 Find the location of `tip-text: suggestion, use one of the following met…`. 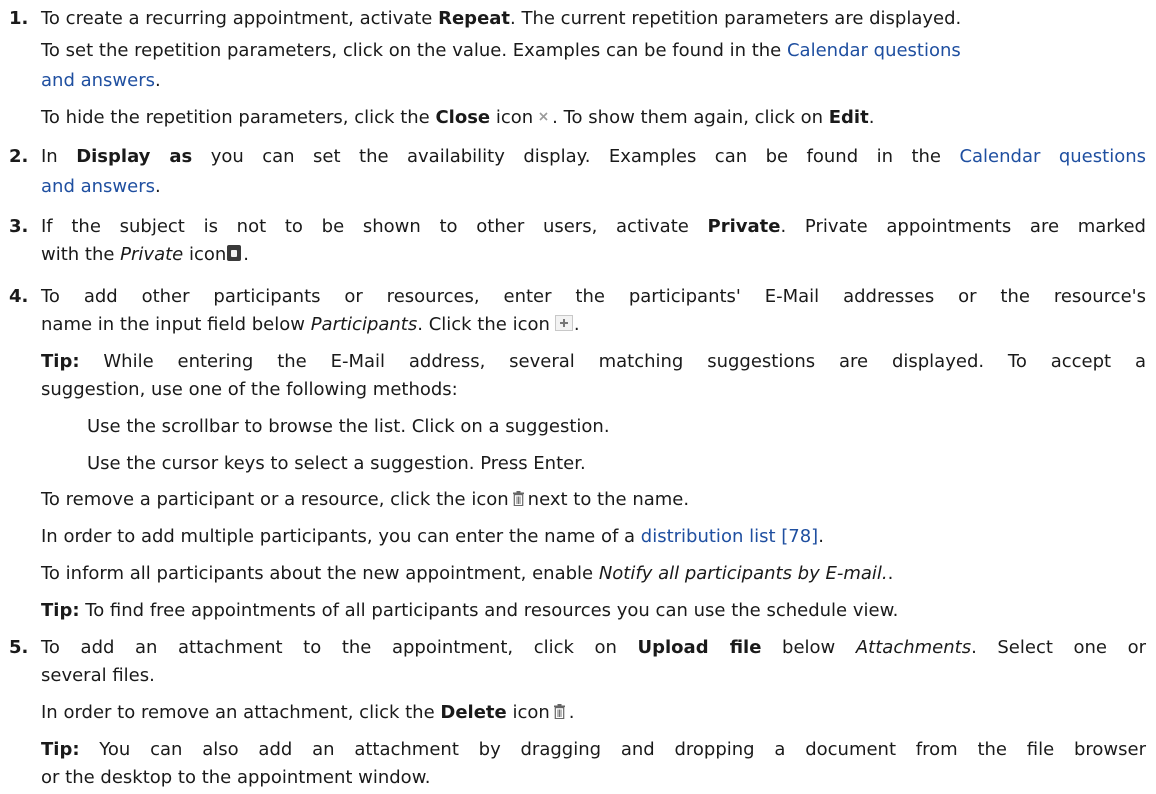

tip-text: suggestion, use one of the following met… is located at coordinates (249, 389).